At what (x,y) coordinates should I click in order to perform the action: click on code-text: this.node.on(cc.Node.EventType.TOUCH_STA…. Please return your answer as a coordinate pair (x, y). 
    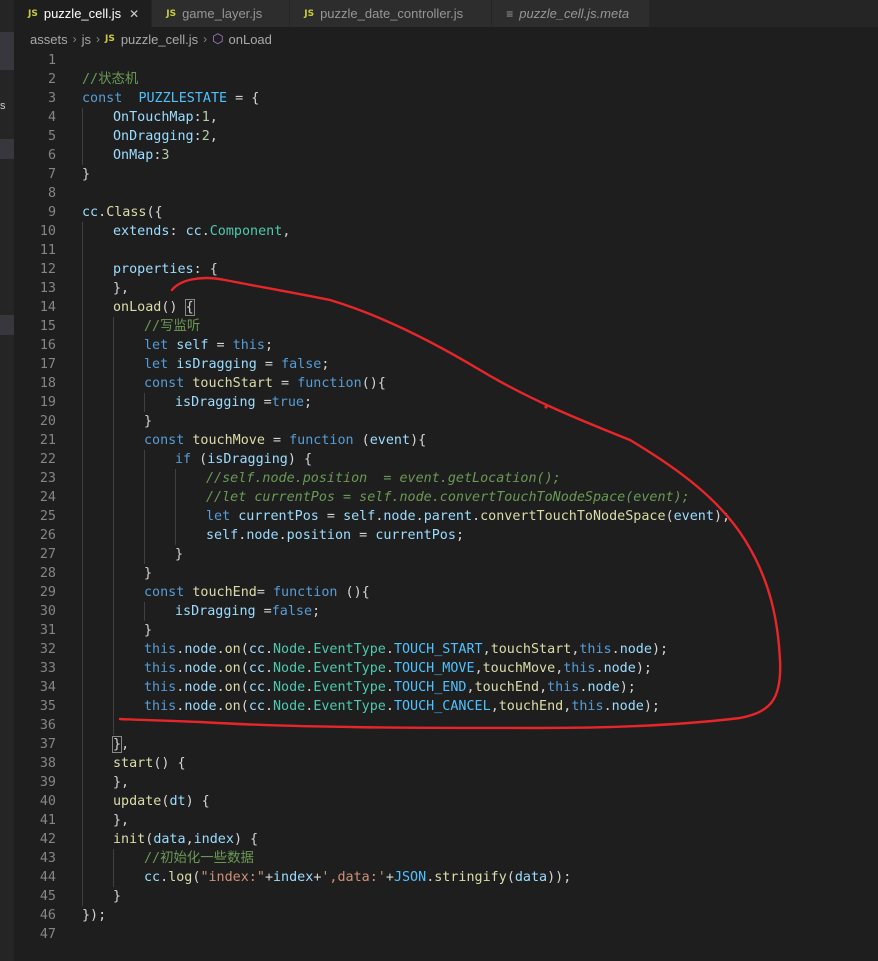
    Looking at the image, I should click on (406, 649).